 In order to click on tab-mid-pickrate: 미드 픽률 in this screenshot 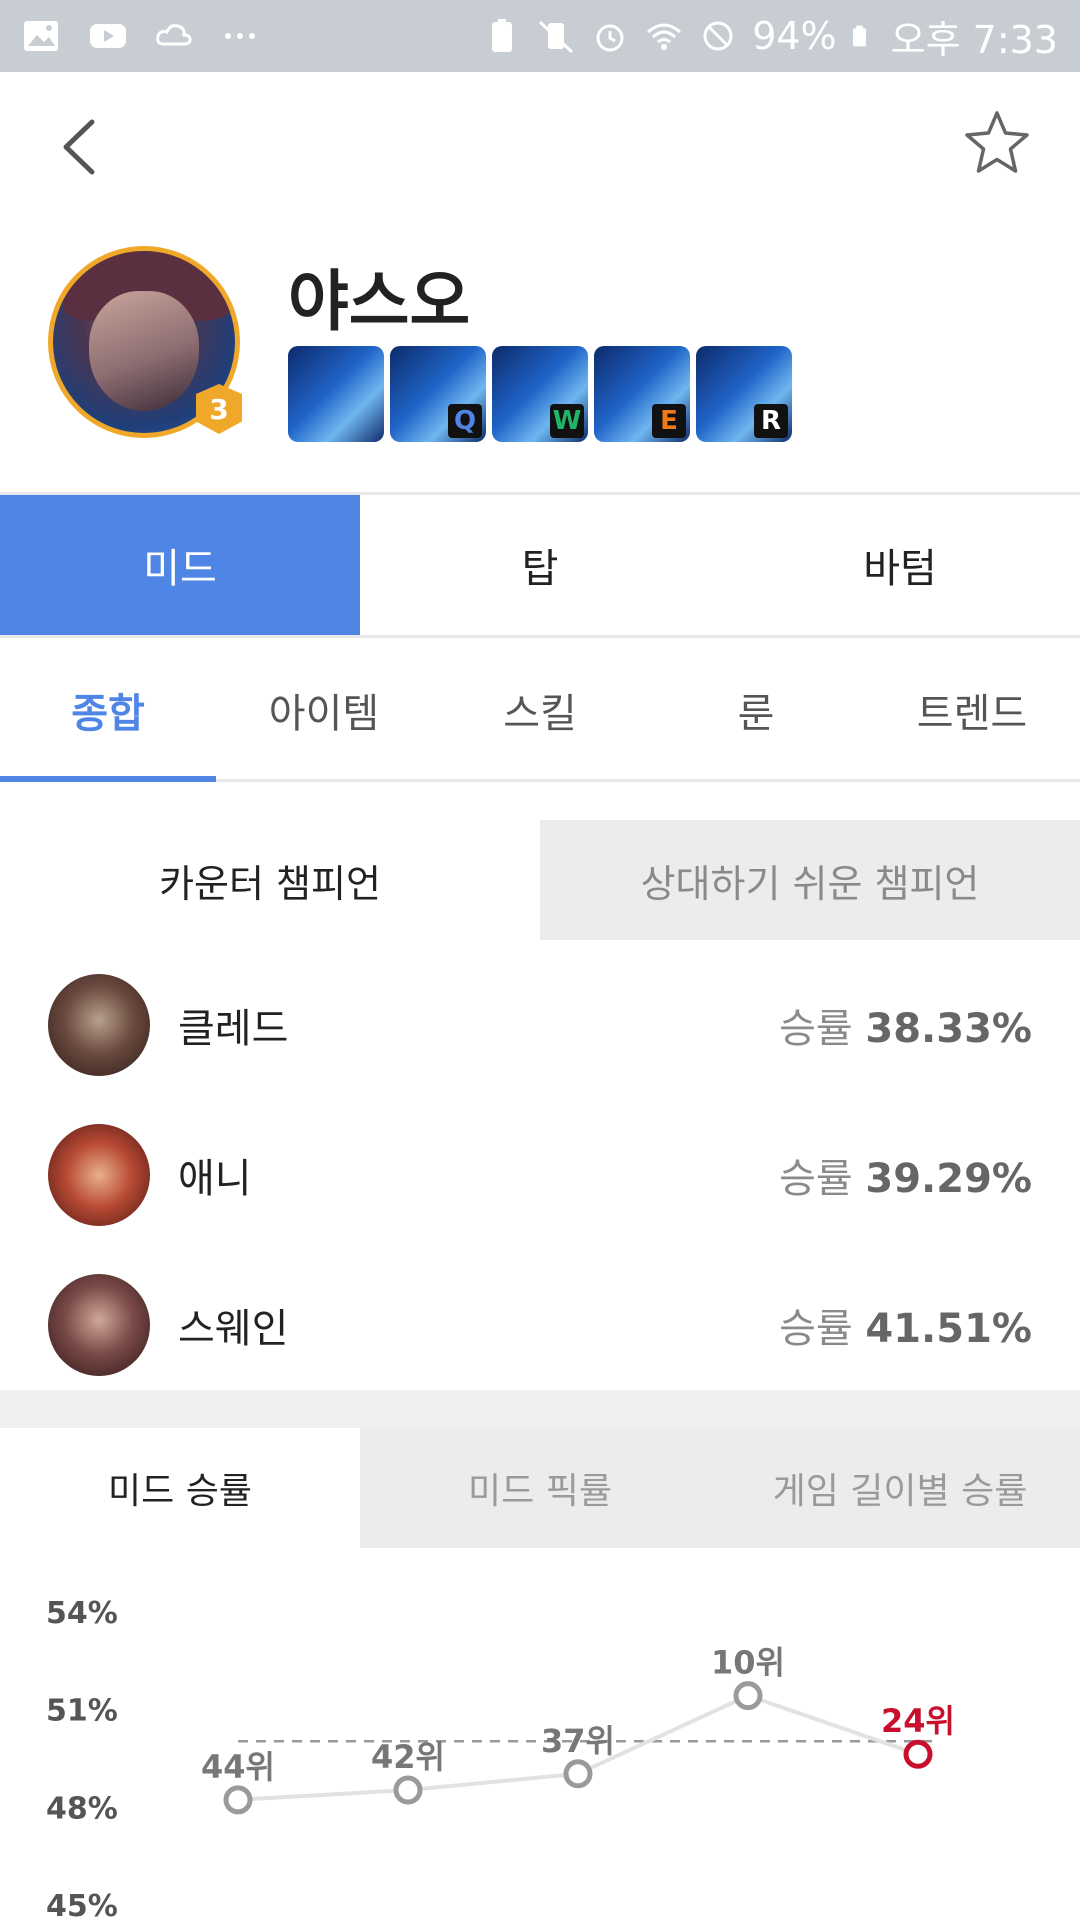, I will do `click(540, 1488)`.